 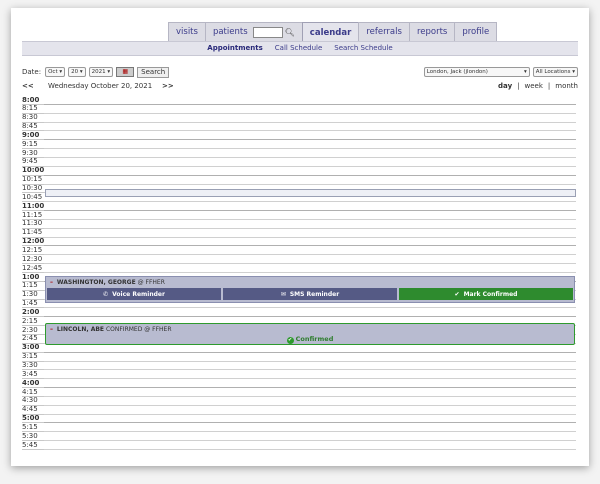 What do you see at coordinates (476, 32) in the screenshot?
I see `tab-profile: profile` at bounding box center [476, 32].